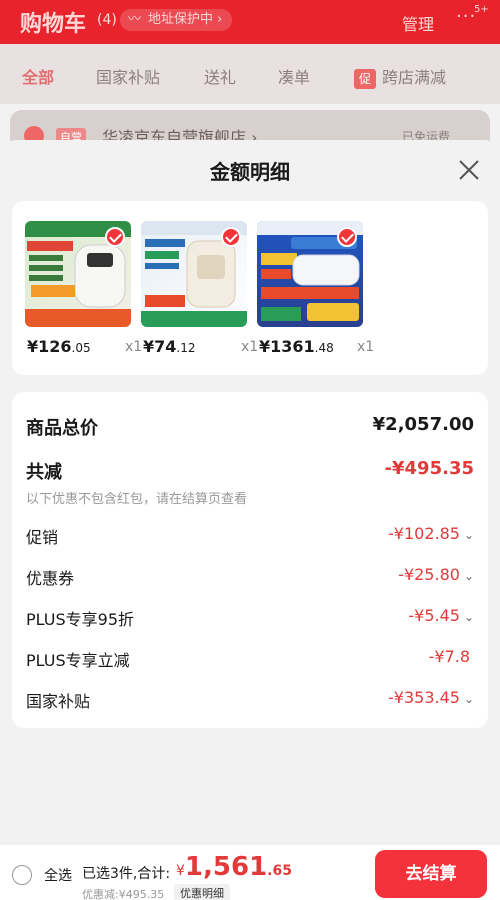 The width and height of the screenshot is (500, 900). I want to click on total-price: ¥1,561.65, so click(234, 867).